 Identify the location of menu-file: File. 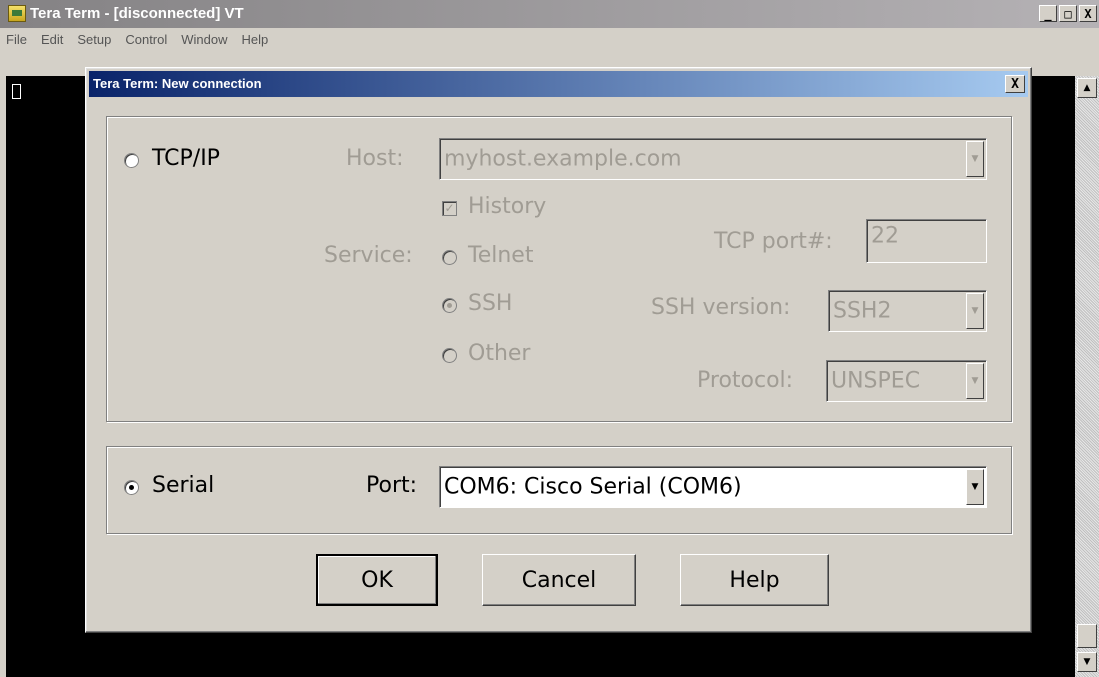
(16, 39).